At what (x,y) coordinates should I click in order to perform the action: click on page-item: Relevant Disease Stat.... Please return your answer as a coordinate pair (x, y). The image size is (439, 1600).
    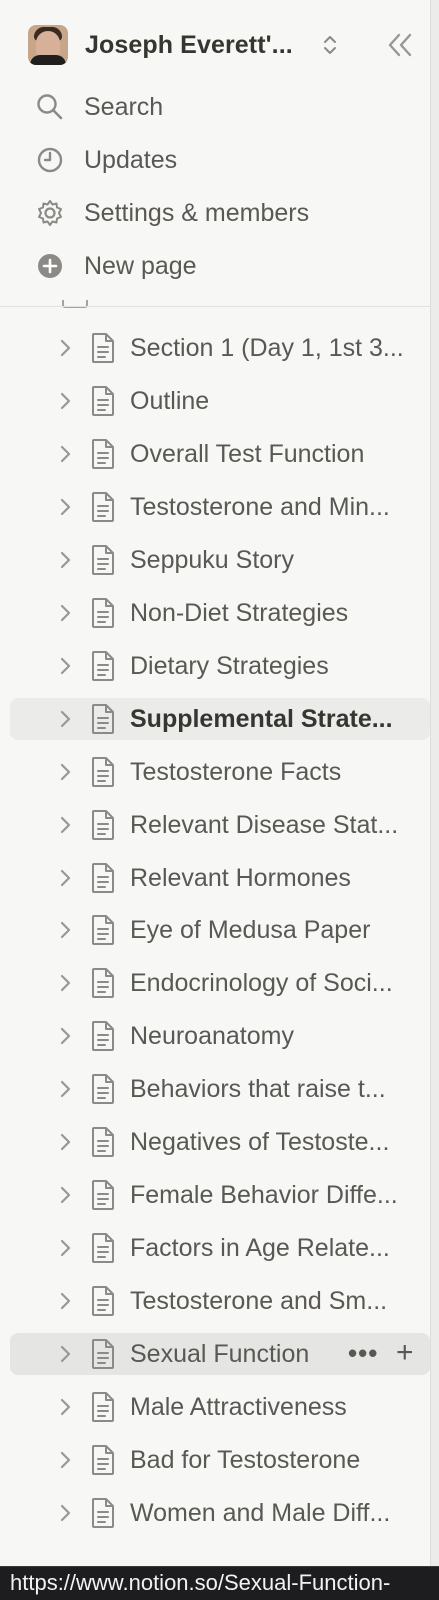
    Looking at the image, I should click on (220, 825).